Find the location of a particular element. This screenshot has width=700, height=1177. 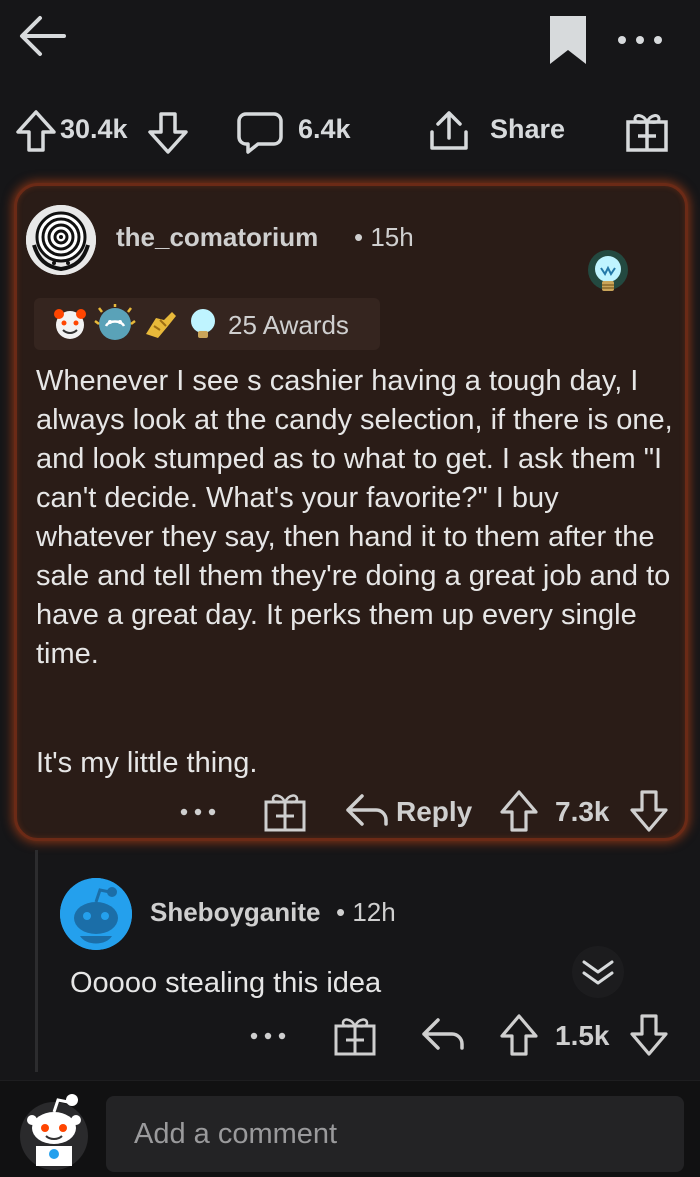

reply-timestamp: • 12h is located at coordinates (366, 912).